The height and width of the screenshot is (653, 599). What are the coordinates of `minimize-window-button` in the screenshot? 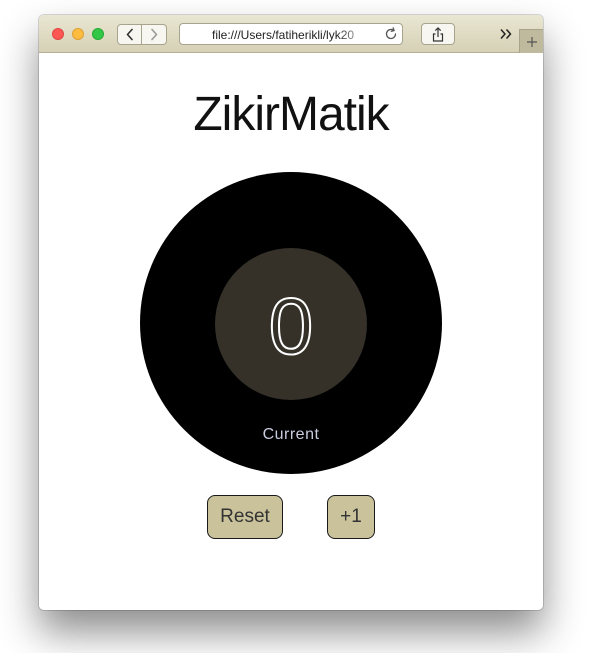 It's located at (78, 34).